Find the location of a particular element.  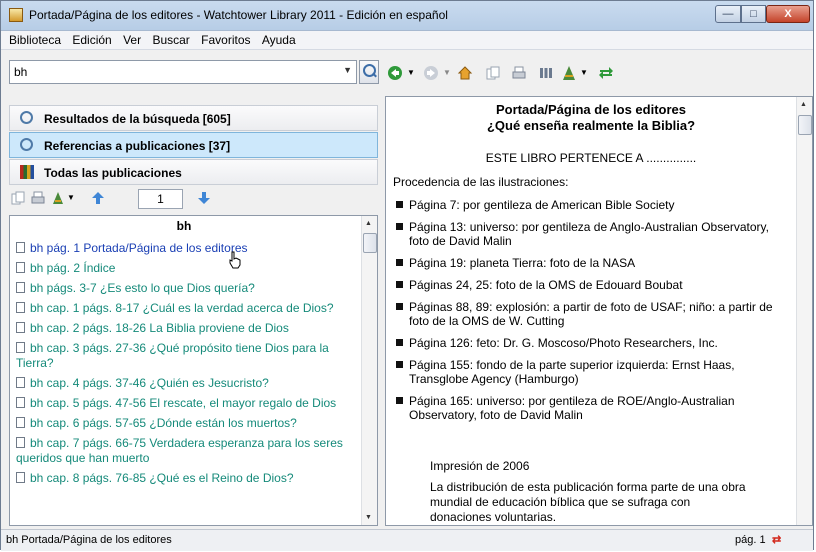

nav-publication-refs-label: Referencias a publicaciones [37] is located at coordinates (137, 146).